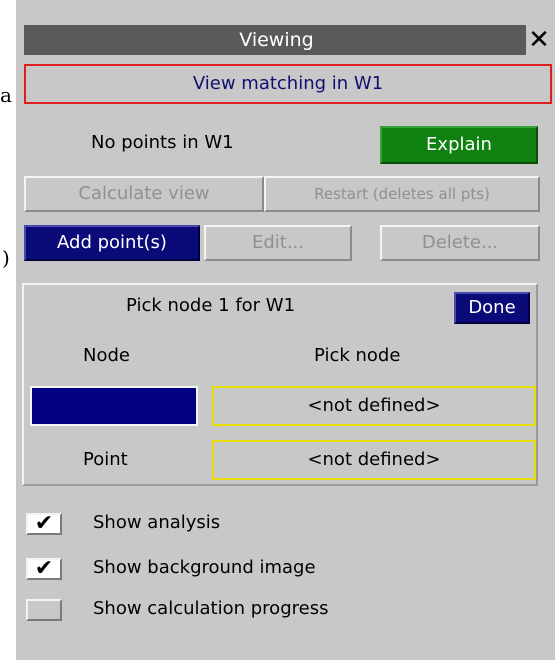  What do you see at coordinates (374, 460) in the screenshot?
I see `point-value-field: <not defined>` at bounding box center [374, 460].